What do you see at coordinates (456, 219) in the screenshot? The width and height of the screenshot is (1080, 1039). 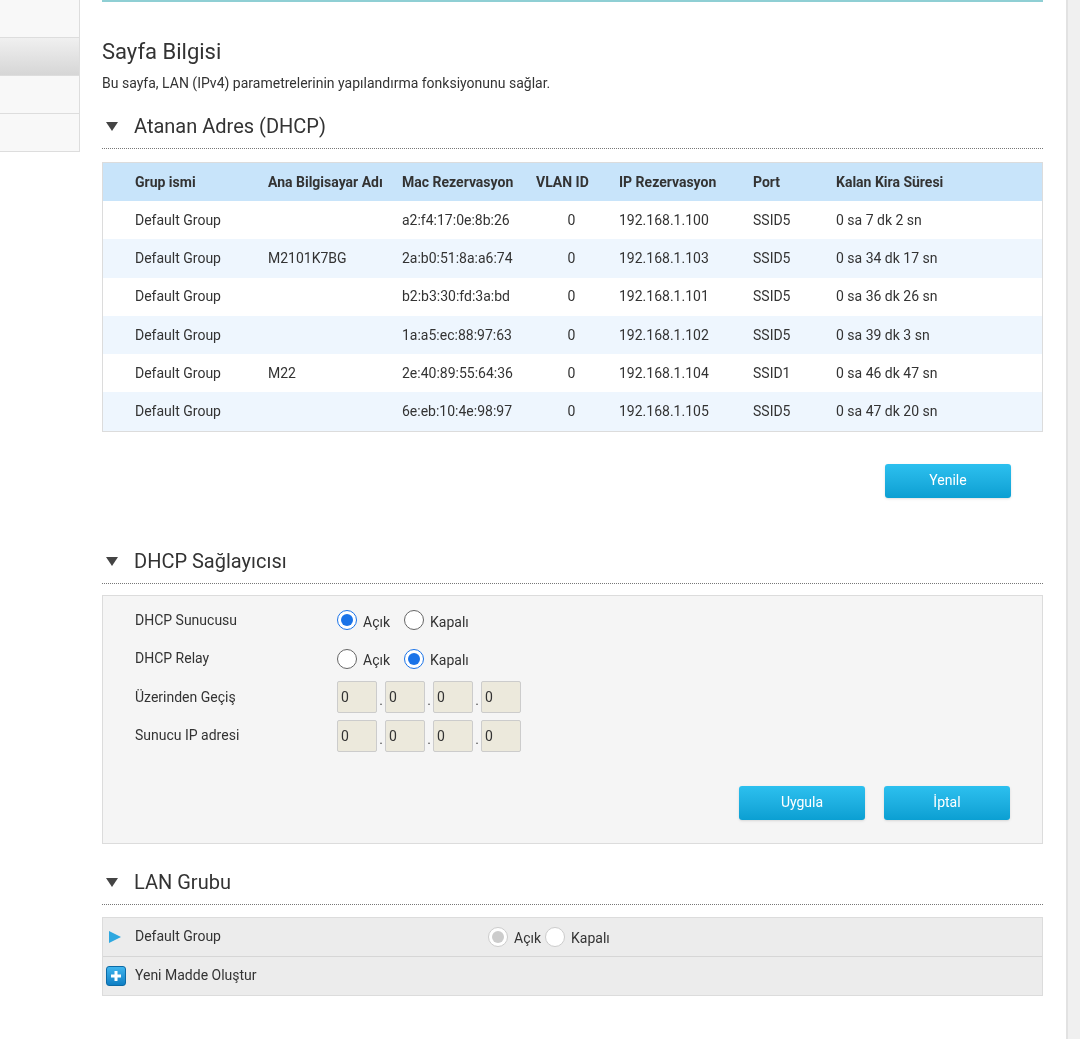 I see `table-cell: a2:f4:17:0e:8b:26` at bounding box center [456, 219].